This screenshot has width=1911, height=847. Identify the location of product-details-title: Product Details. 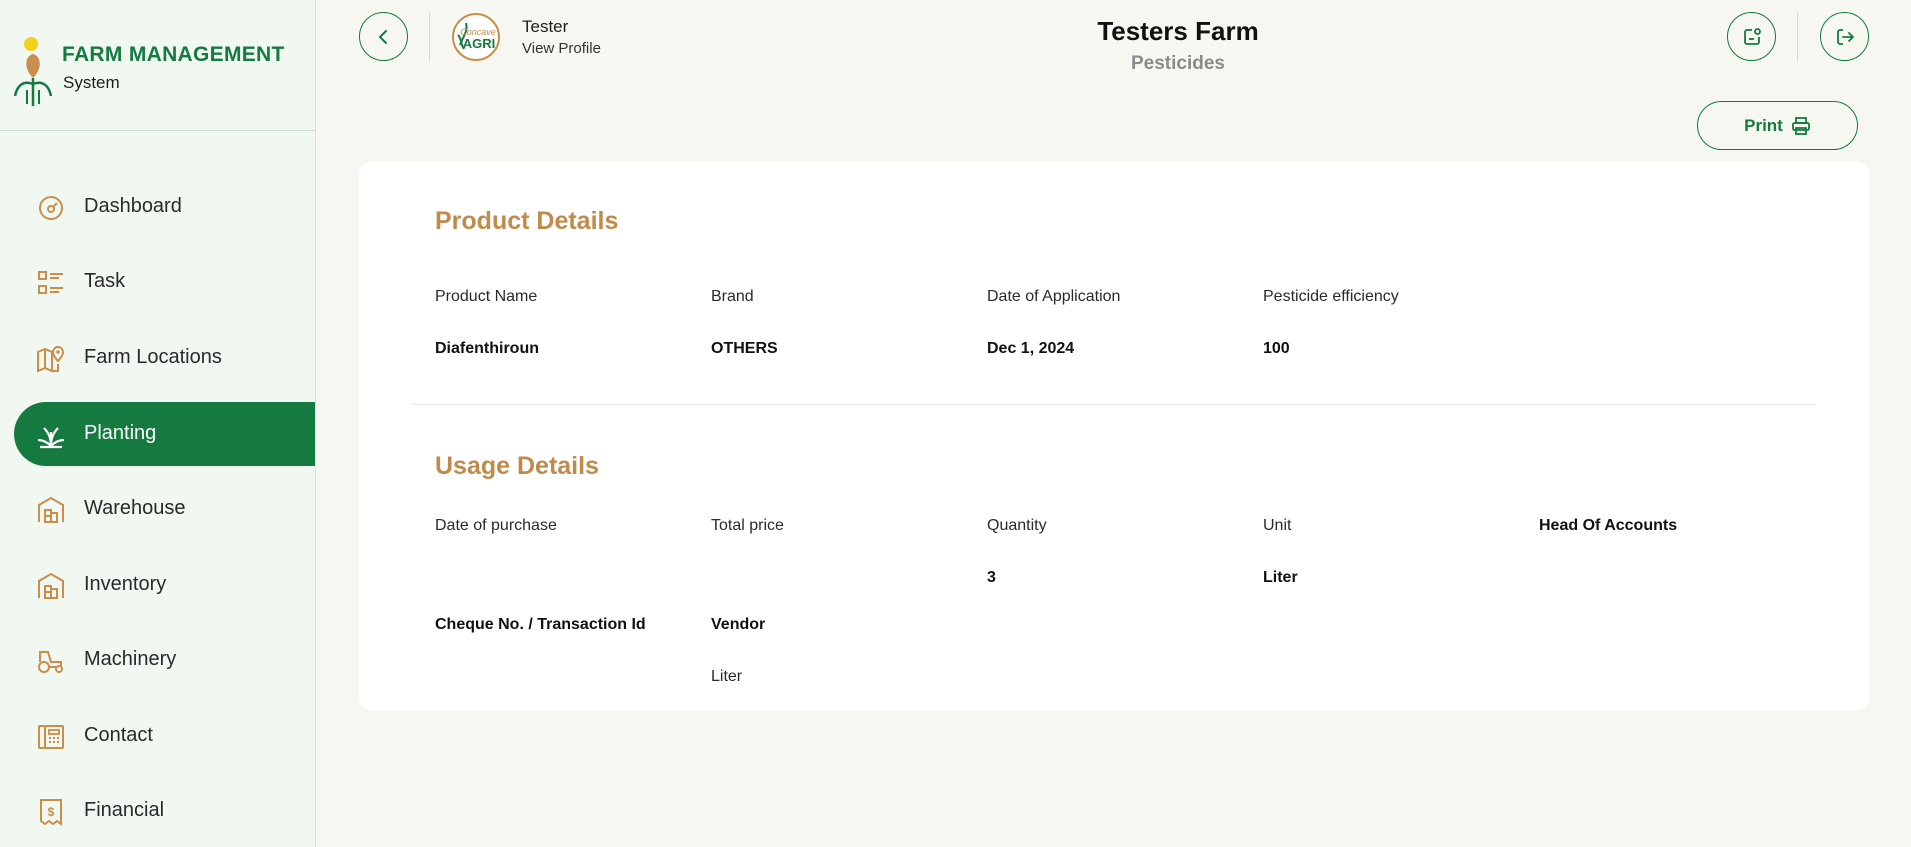
(527, 221).